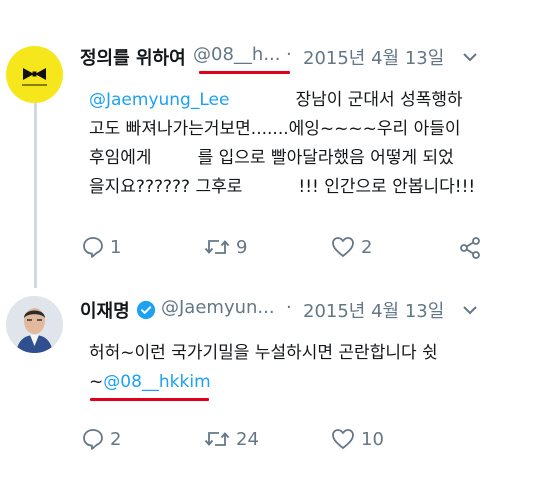 The width and height of the screenshot is (544, 499). I want to click on mention-link: @Jaemyung_Lee, so click(159, 100).